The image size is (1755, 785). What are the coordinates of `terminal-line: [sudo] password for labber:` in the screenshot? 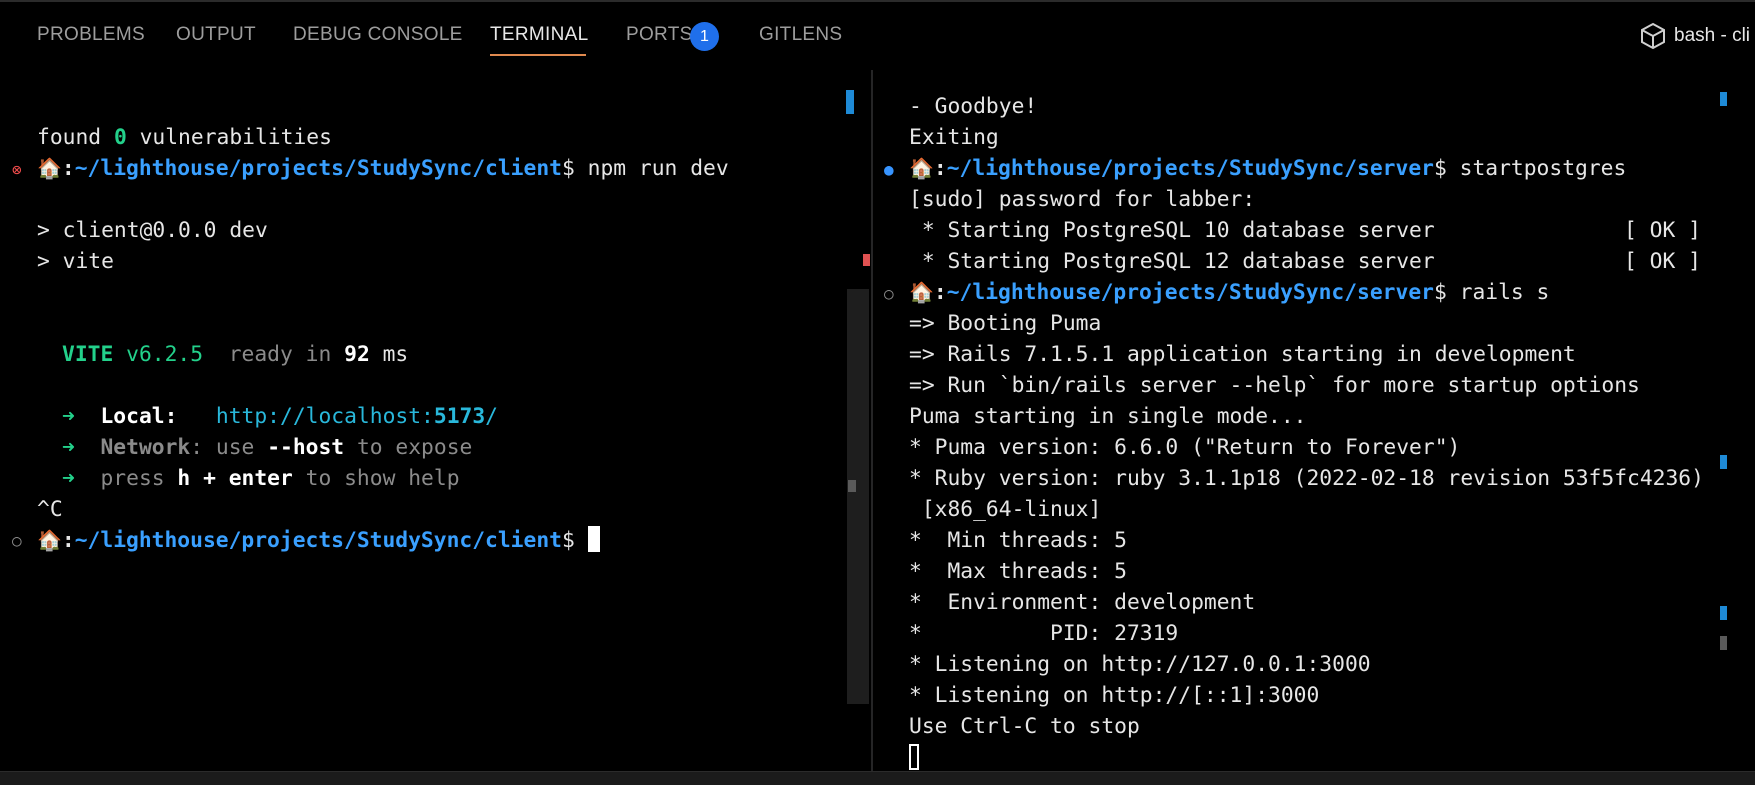 It's located at (1082, 199).